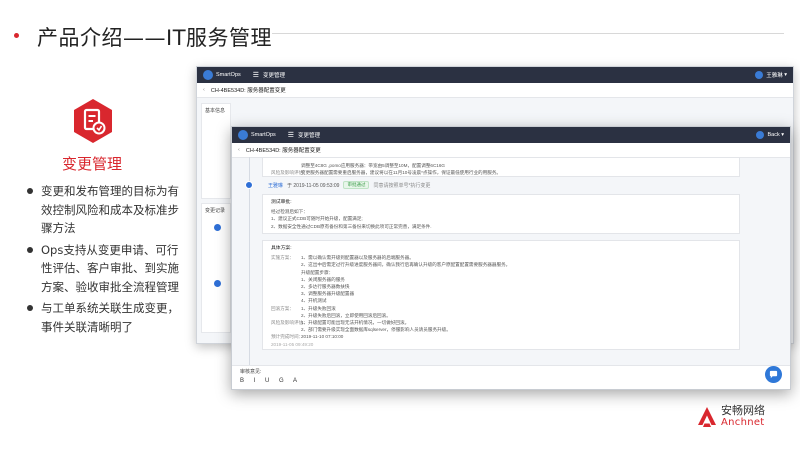 The width and height of the screenshot is (800, 450). Describe the element at coordinates (16, 35) in the screenshot. I see `title-bullet-dot` at that location.